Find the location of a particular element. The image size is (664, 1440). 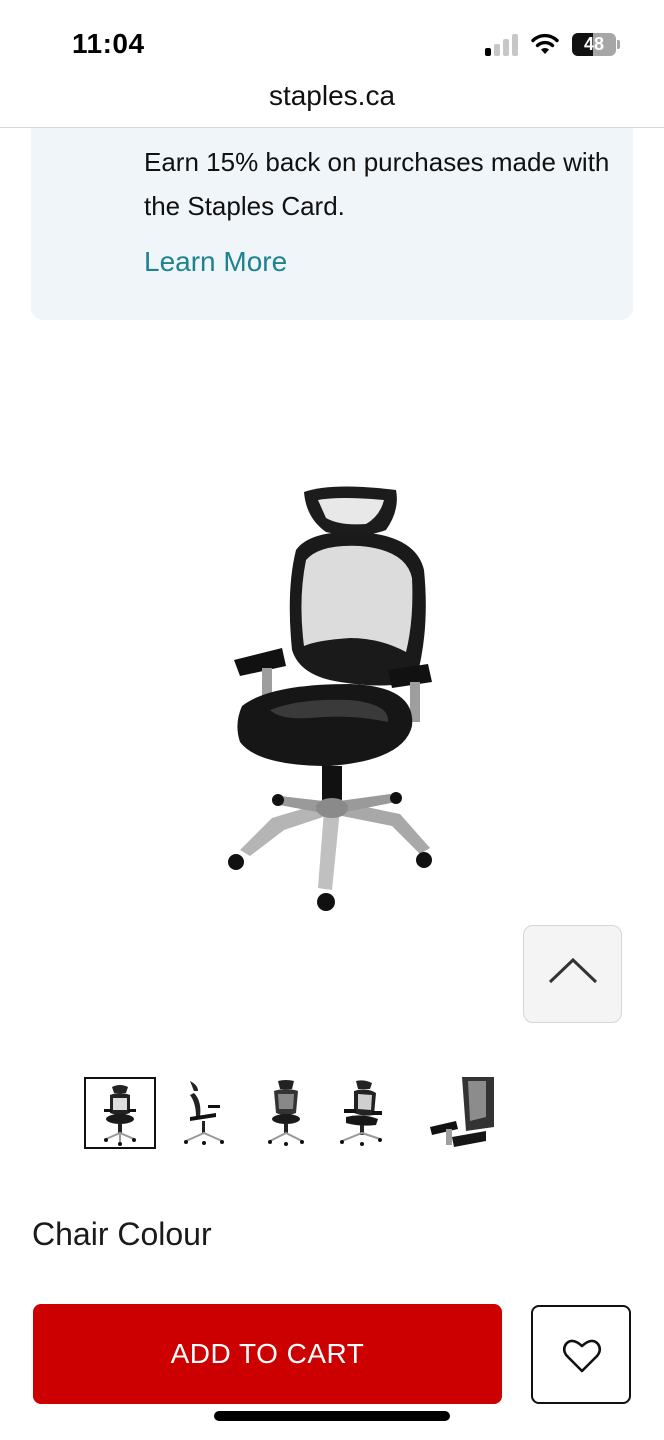

wifi-icon is located at coordinates (545, 43).